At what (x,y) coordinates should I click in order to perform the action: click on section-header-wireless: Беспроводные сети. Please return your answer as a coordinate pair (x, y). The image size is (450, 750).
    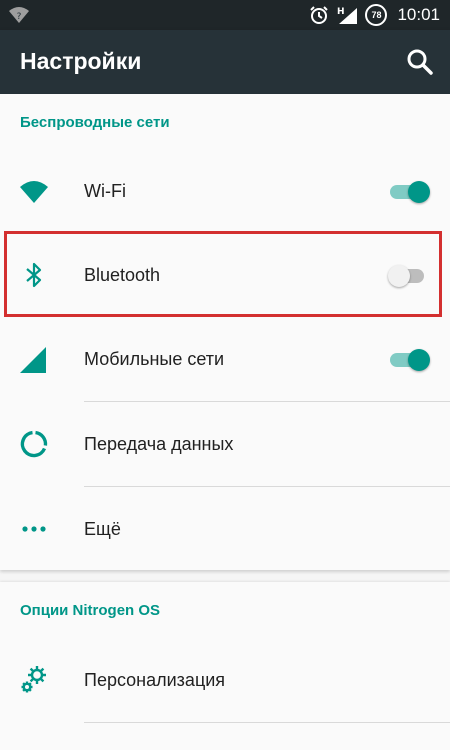
    Looking at the image, I should click on (95, 122).